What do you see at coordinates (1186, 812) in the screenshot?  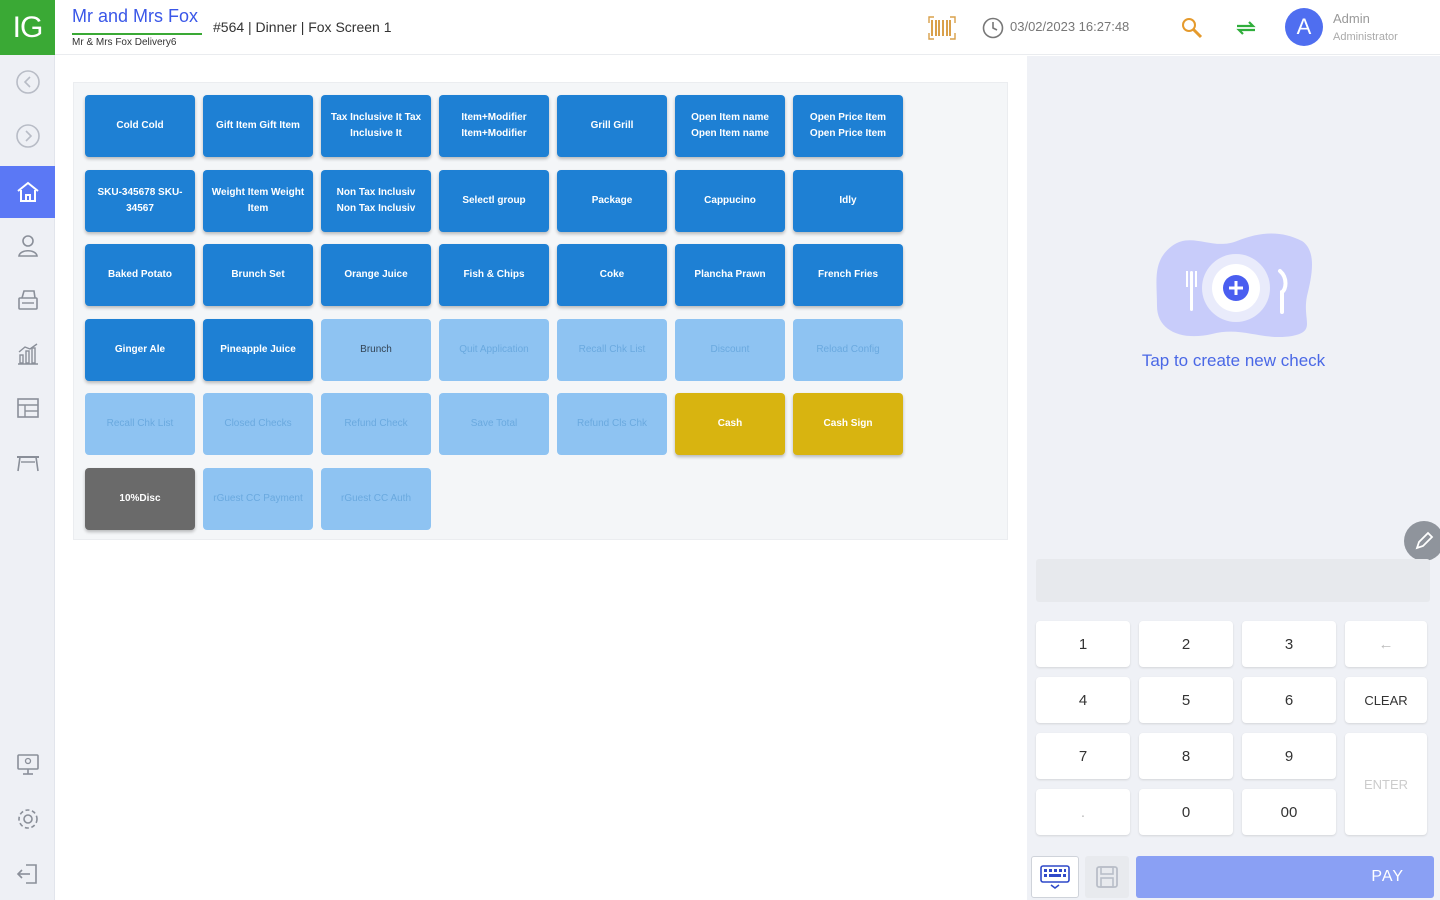 I see `key-0: 0` at bounding box center [1186, 812].